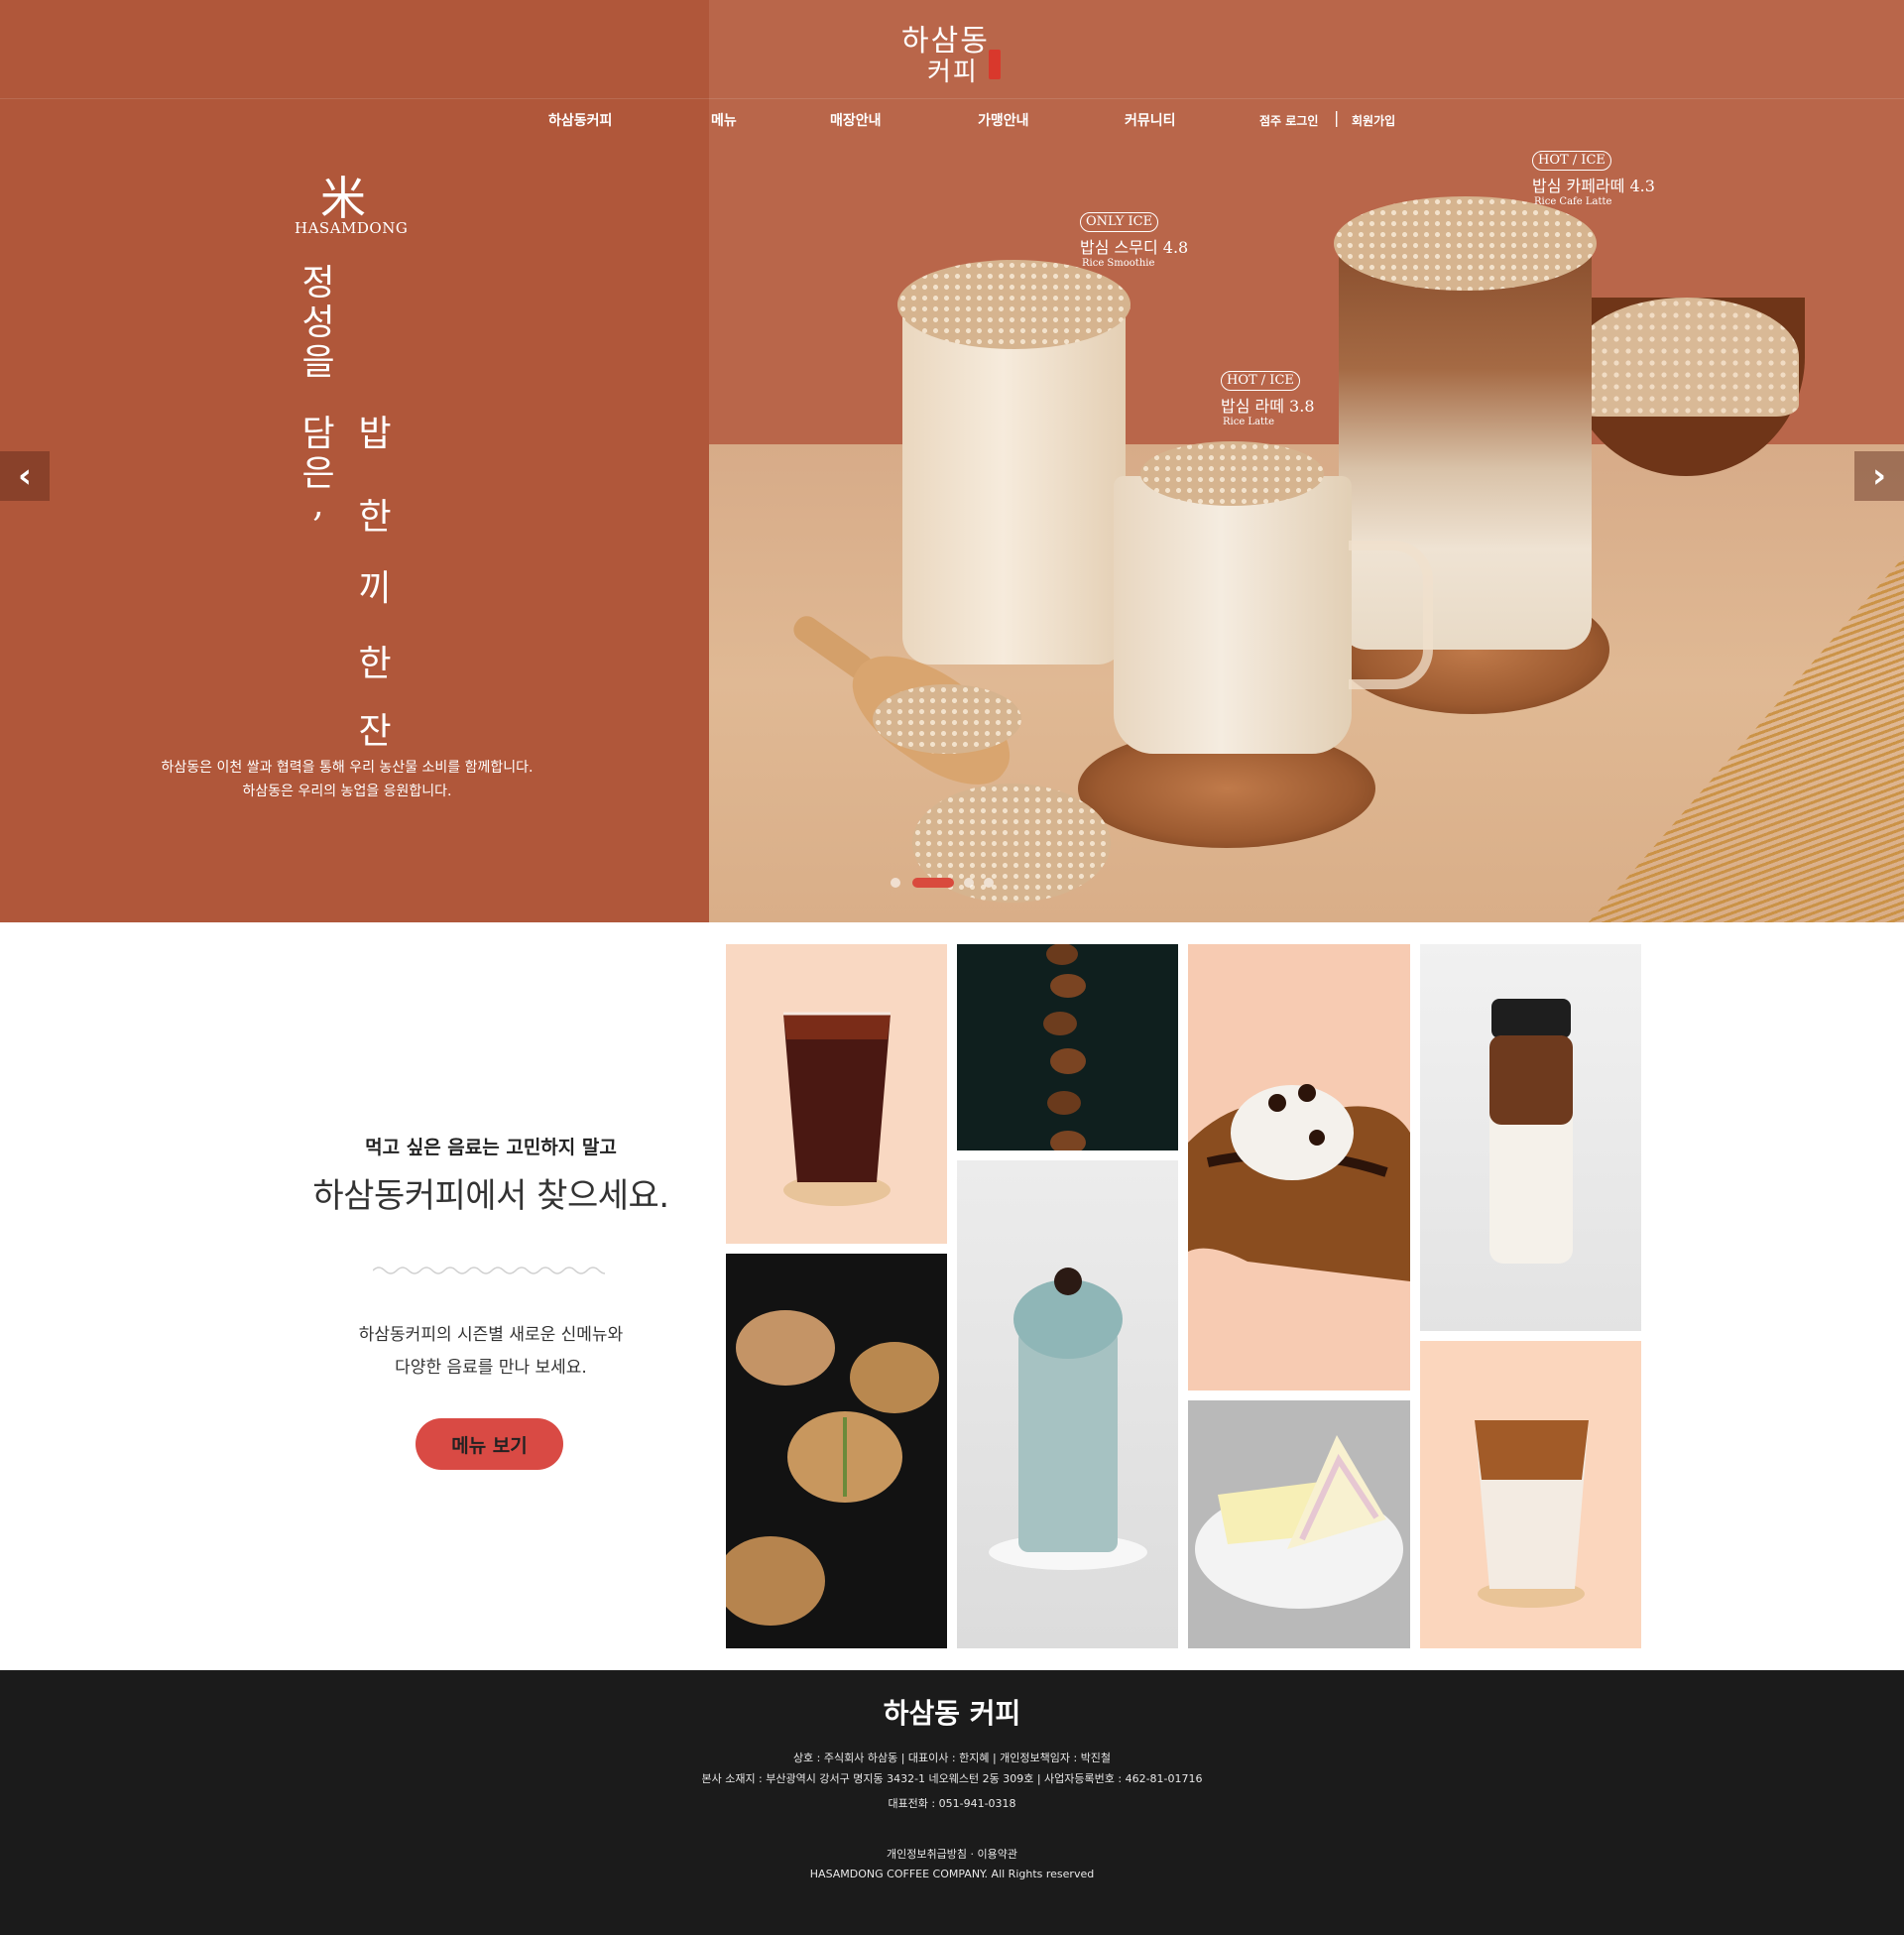 The height and width of the screenshot is (1935, 1904). Describe the element at coordinates (1268, 407) in the screenshot. I see `product-name-price: 밥심 라떼 3.8` at that location.